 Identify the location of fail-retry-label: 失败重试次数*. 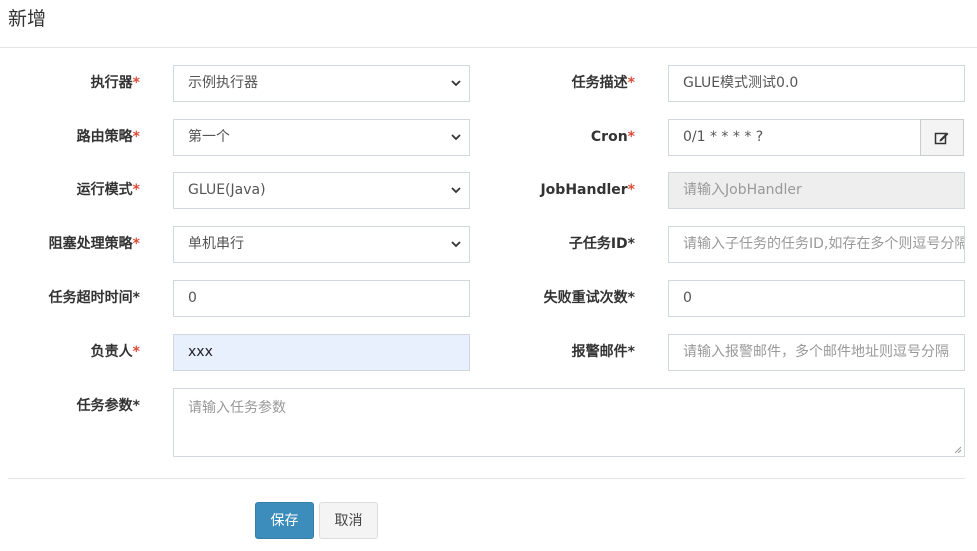
(589, 298).